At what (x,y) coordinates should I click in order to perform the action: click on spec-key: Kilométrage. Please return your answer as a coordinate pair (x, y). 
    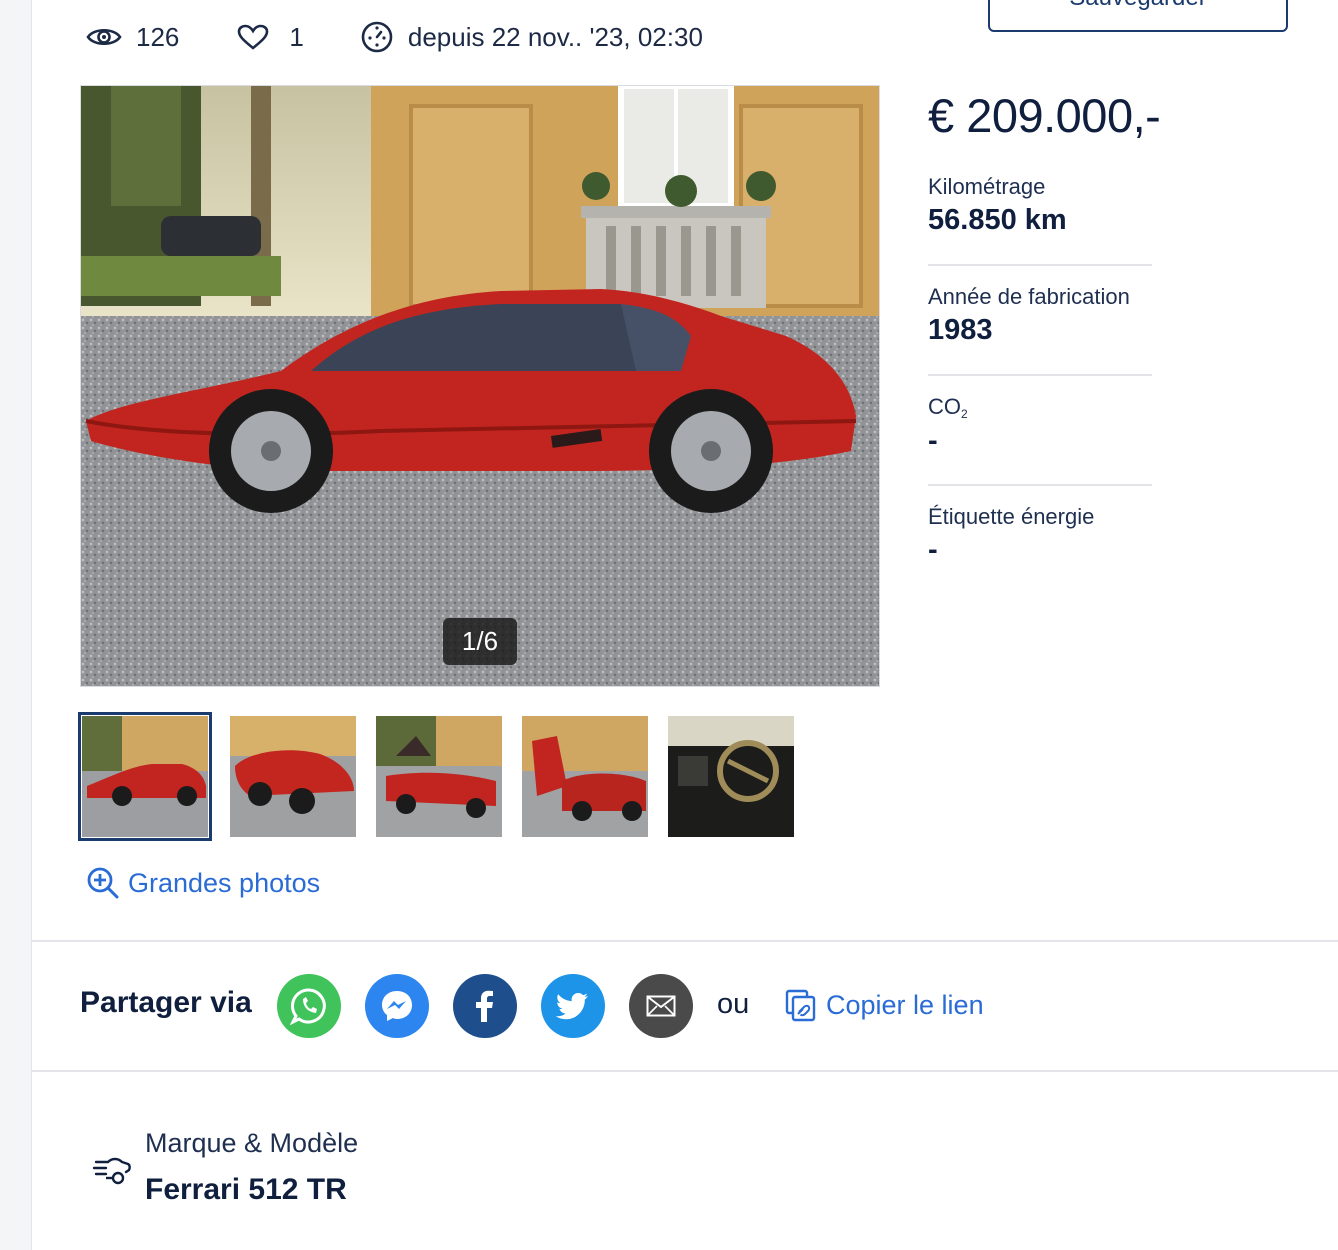
    Looking at the image, I should click on (987, 186).